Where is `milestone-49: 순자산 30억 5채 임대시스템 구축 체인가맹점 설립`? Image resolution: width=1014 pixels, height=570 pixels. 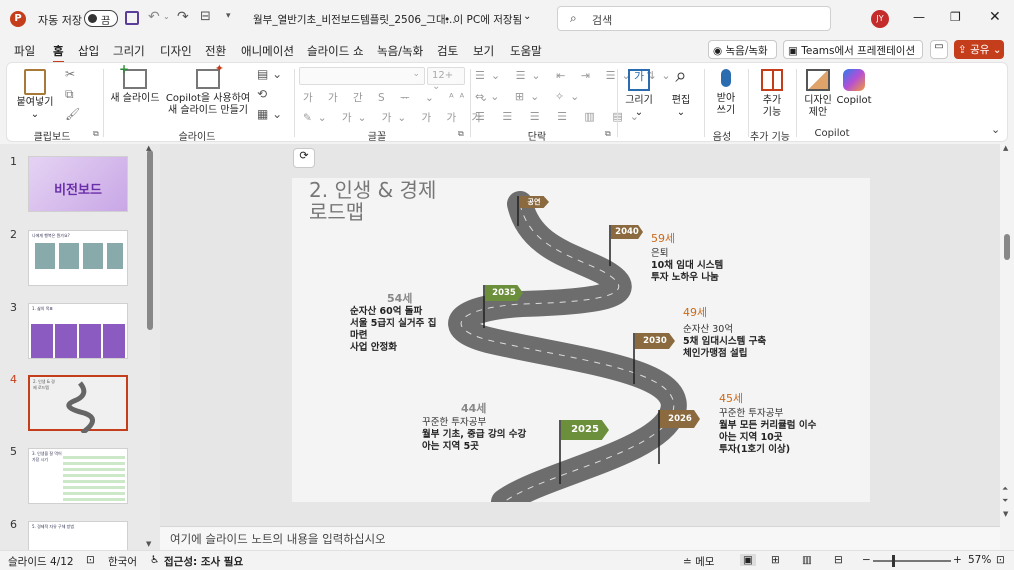 milestone-49: 순자산 30억 5채 임대시스템 구축 체인가맹점 설립 is located at coordinates (724, 342).